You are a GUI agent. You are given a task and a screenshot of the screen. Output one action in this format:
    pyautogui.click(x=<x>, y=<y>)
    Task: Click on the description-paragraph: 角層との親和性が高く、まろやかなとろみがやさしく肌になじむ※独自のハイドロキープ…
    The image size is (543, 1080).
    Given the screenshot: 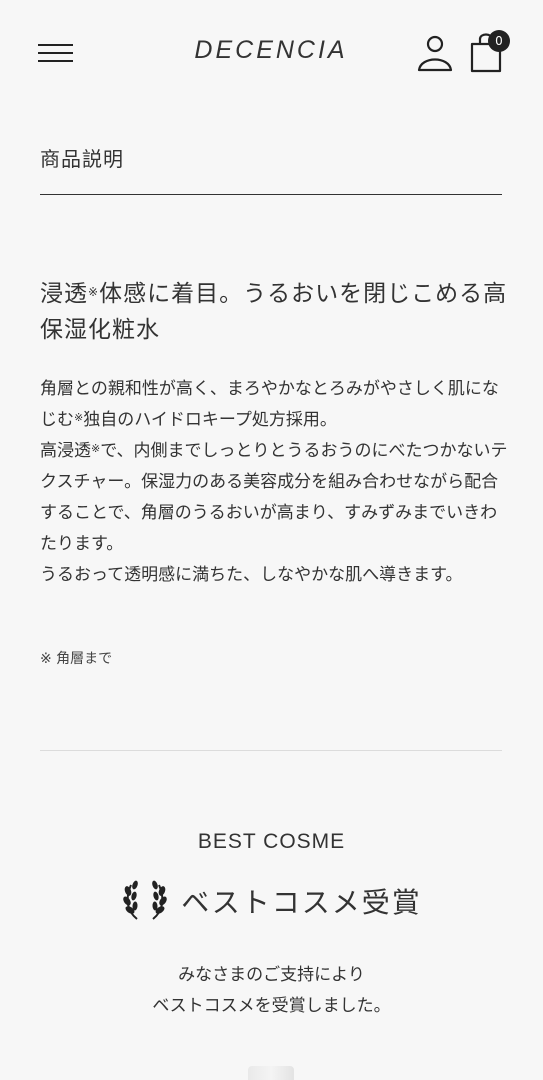 What is the action you would take?
    pyautogui.click(x=269, y=404)
    